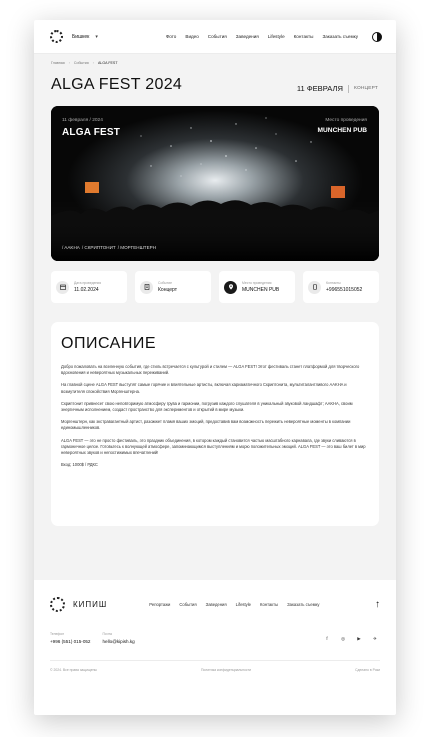 Image resolution: width=430 pixels, height=737 pixels. I want to click on banner-date: 11 февраля / 2024, so click(82, 120).